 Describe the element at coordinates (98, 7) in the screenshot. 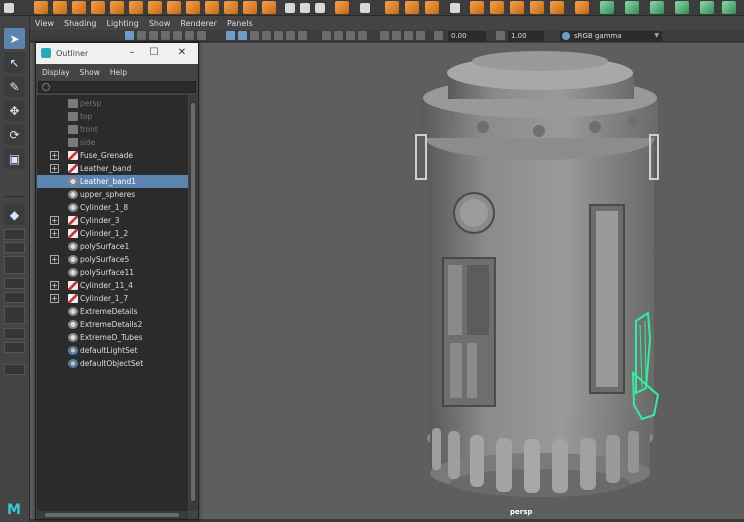

I see `cone-icon` at that location.